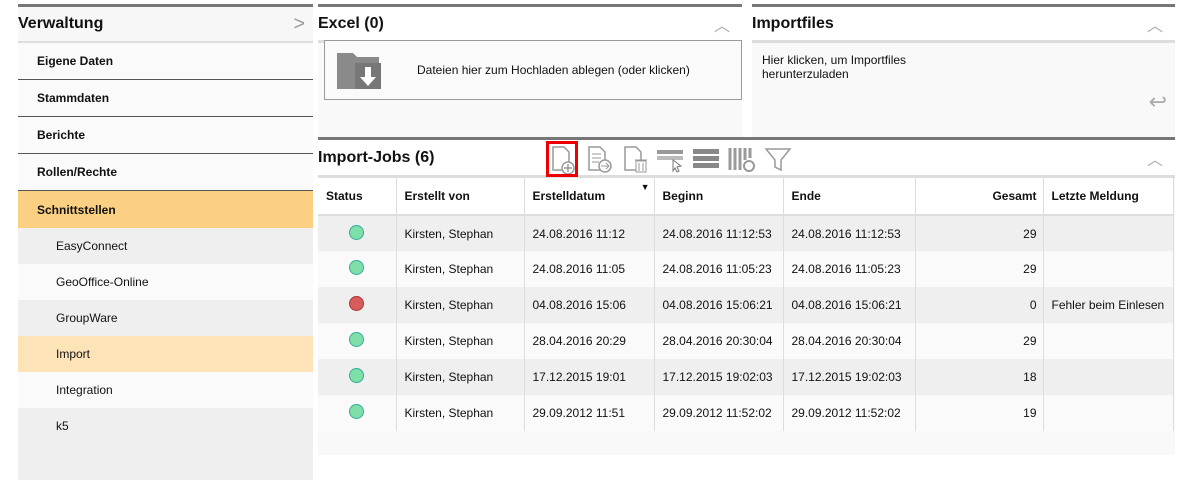 The width and height of the screenshot is (1178, 480). Describe the element at coordinates (979, 413) in the screenshot. I see `total-cell: 19` at that location.